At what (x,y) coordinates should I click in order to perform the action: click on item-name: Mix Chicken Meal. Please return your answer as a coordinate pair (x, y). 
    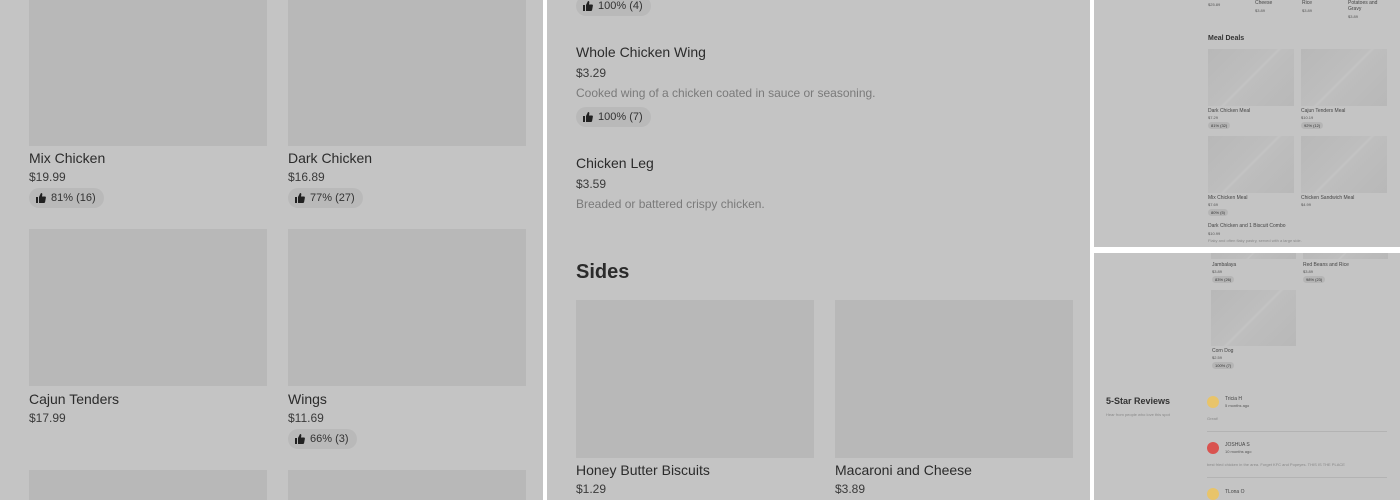
    Looking at the image, I should click on (1227, 198).